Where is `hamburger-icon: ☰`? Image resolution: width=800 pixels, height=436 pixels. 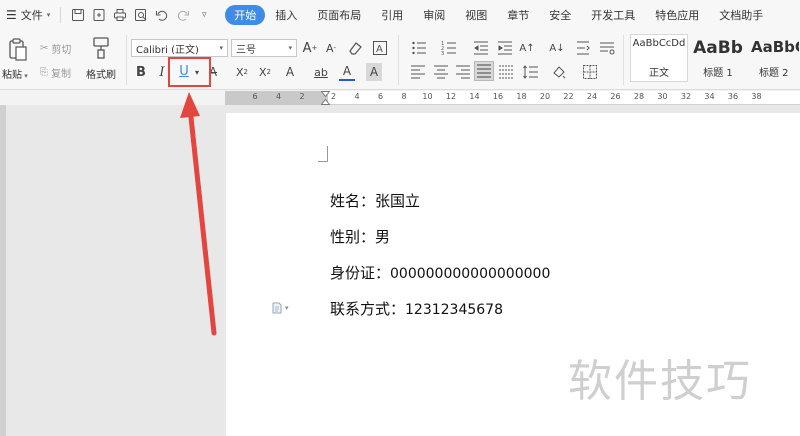 hamburger-icon: ☰ is located at coordinates (11, 15).